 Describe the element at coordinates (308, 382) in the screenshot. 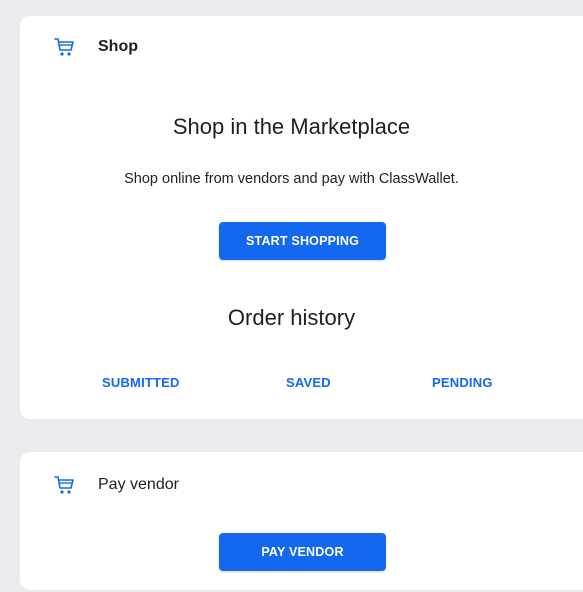

I see `tab-saved: SAVED` at that location.